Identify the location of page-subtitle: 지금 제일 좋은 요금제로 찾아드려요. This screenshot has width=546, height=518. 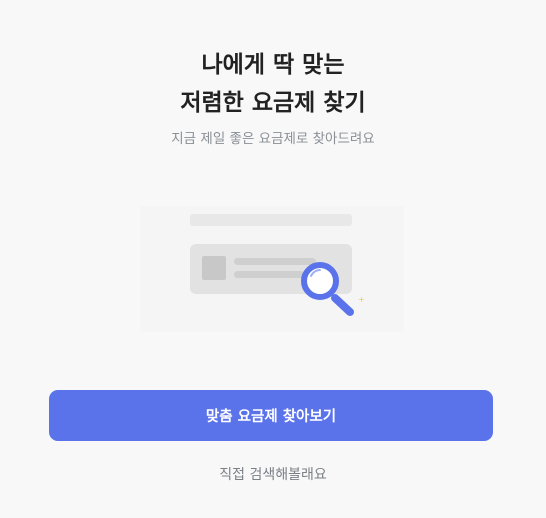
(273, 139).